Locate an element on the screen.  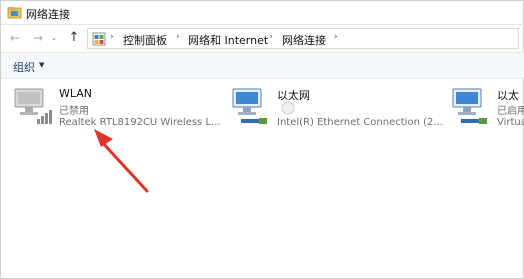
wireless-adapter-disabled-icon is located at coordinates (33, 106).